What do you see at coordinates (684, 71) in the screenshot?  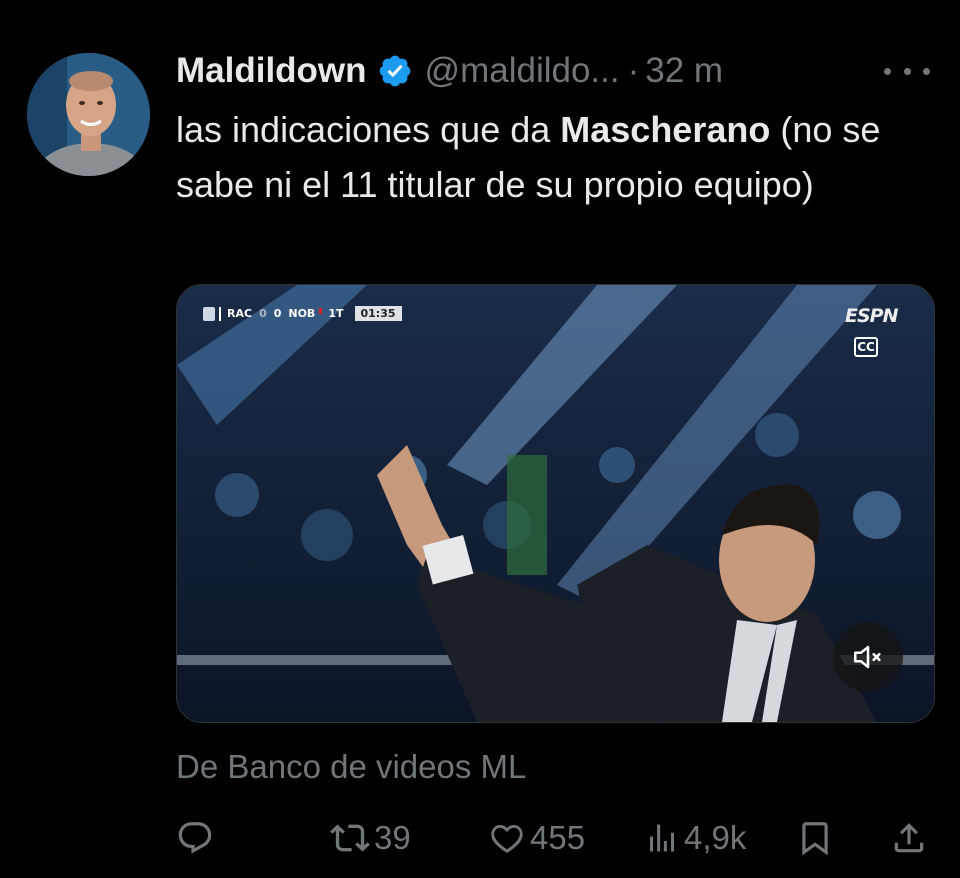 I see `tweet-timestamp: 32 m` at bounding box center [684, 71].